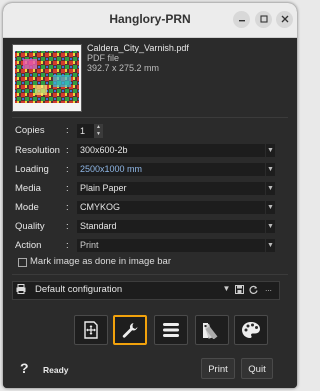  Describe the element at coordinates (138, 48) in the screenshot. I see `file-name: Caldera_City_Varnish.pdf` at that location.